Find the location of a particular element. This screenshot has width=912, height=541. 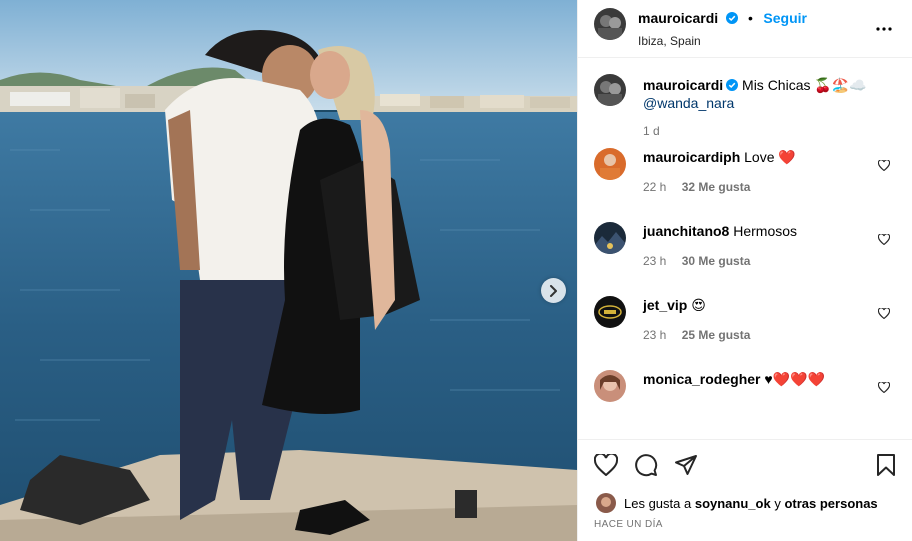

follow-button: Seguir is located at coordinates (785, 18).